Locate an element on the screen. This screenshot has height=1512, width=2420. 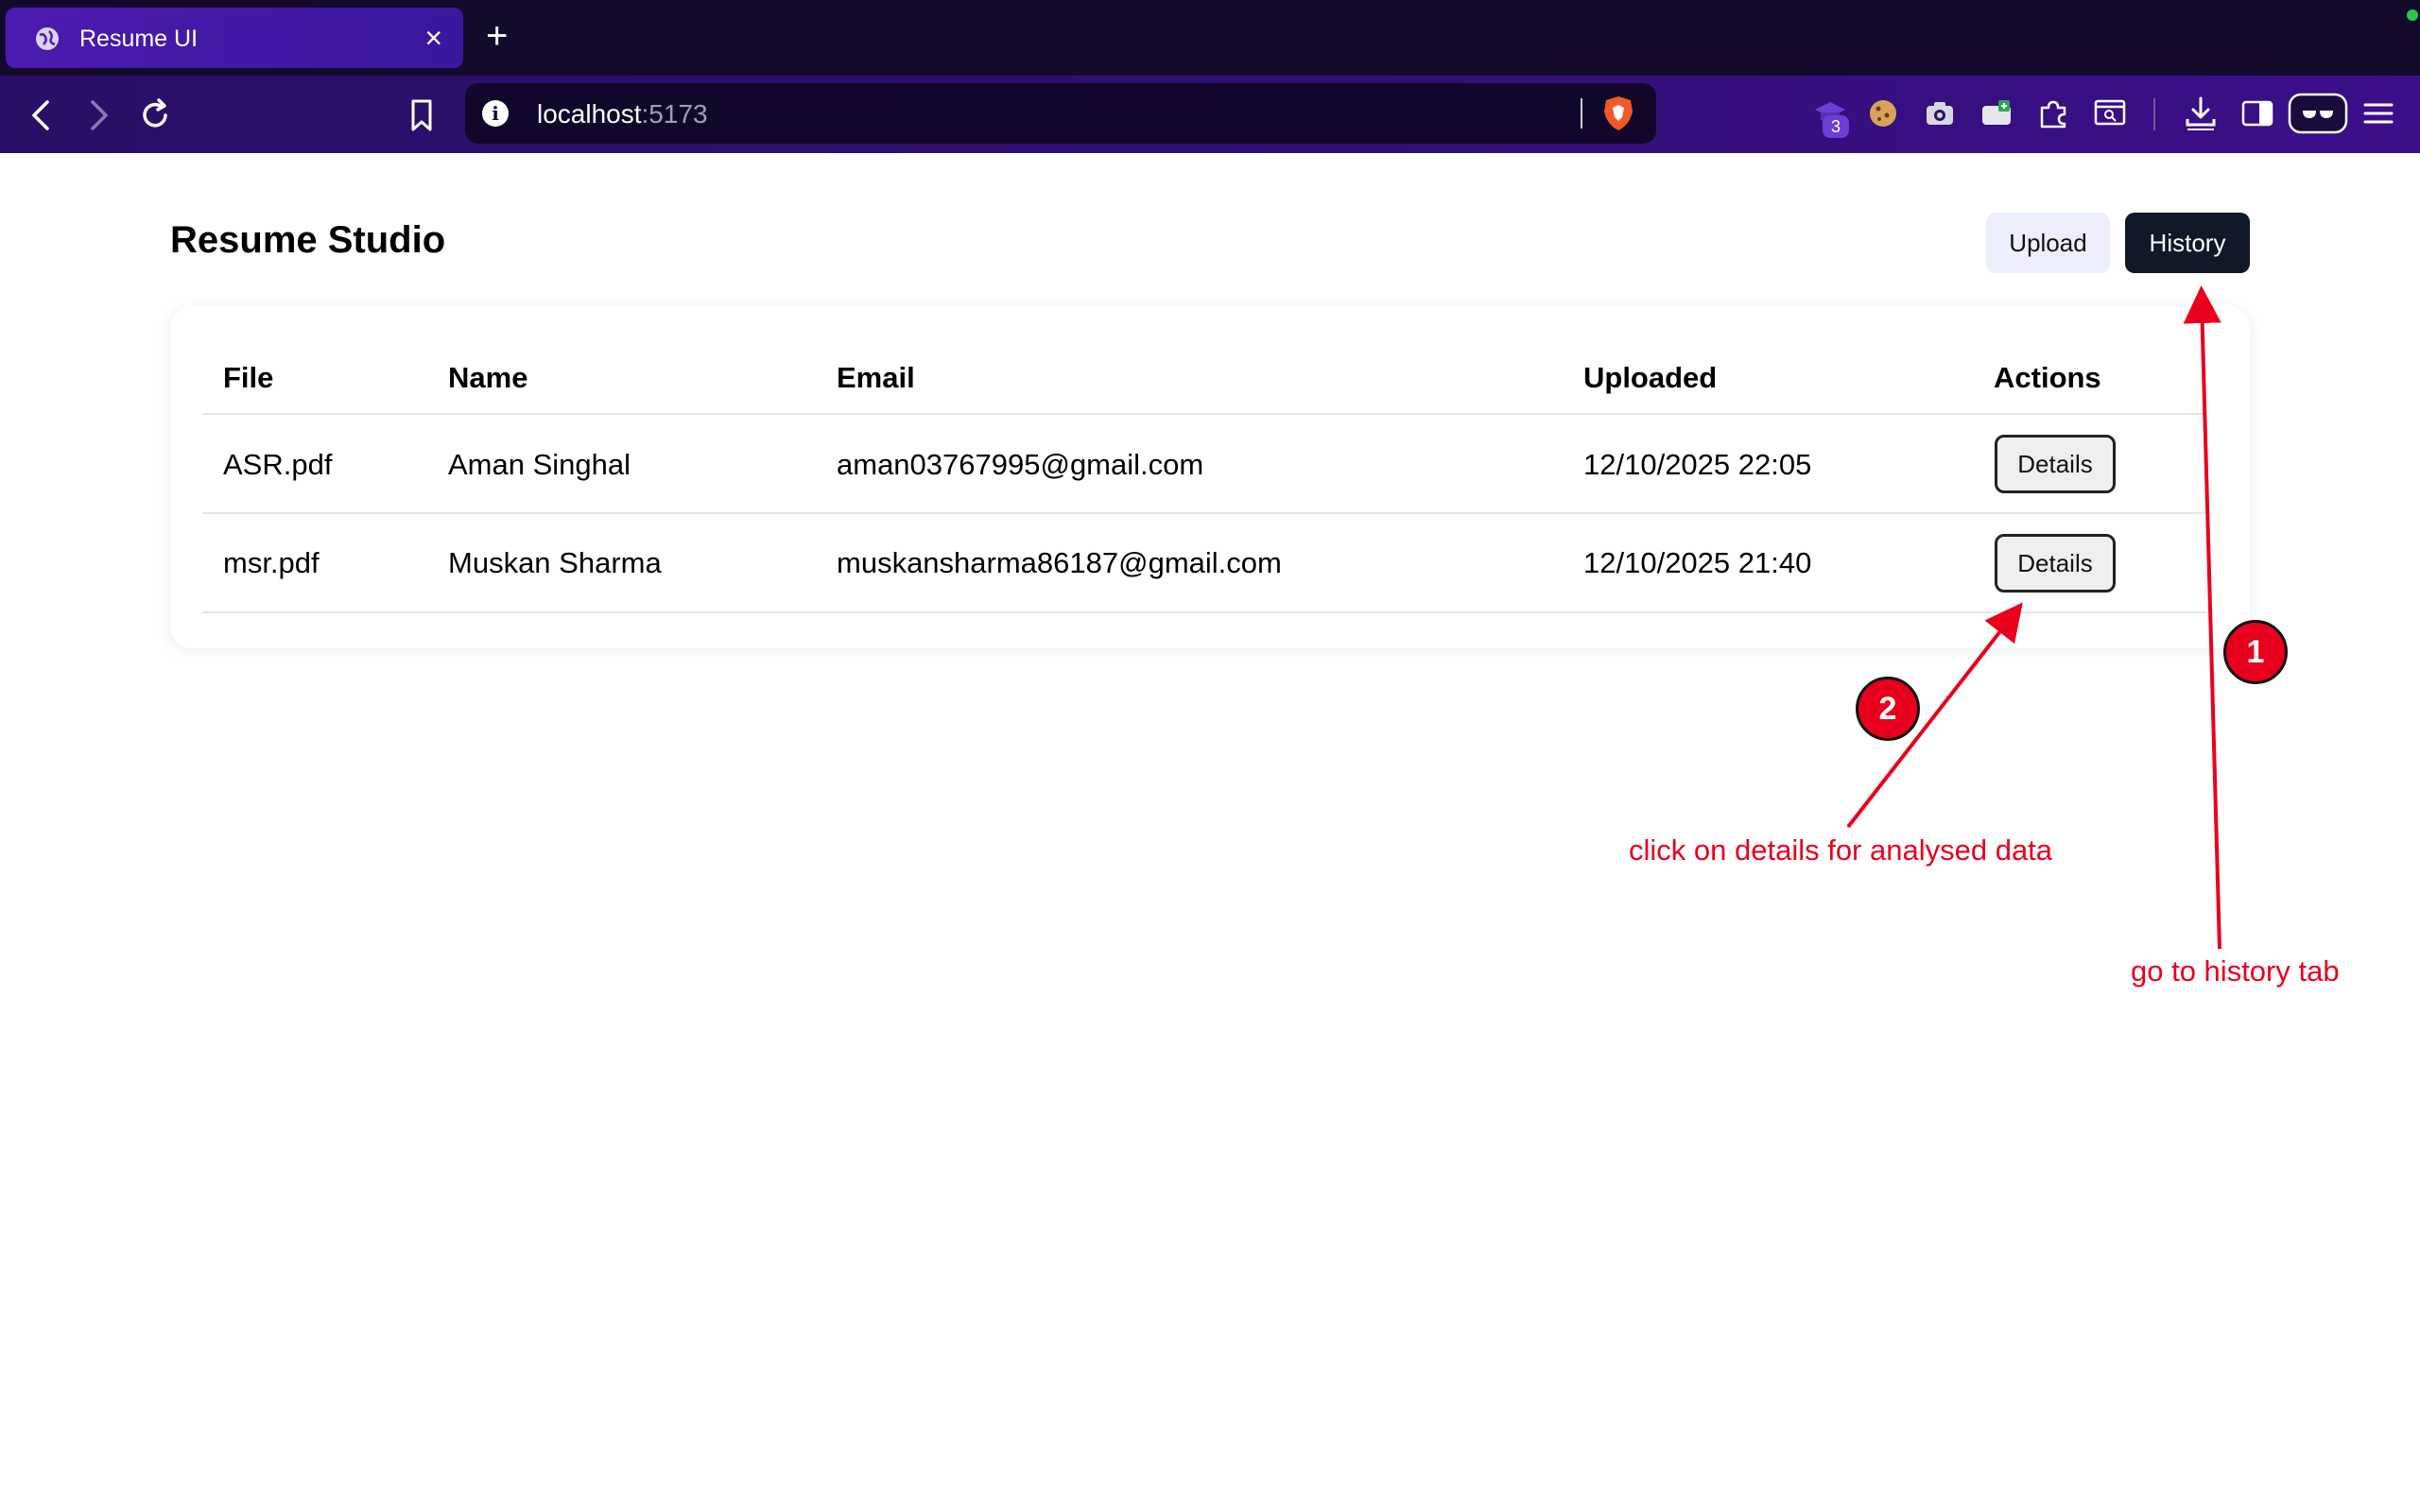
camera-icon is located at coordinates (1940, 113).